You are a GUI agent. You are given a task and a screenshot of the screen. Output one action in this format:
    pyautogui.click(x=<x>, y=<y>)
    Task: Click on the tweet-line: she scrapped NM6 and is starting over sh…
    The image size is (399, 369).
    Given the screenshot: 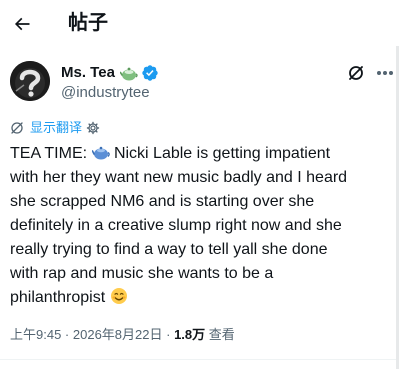 What is the action you would take?
    pyautogui.click(x=162, y=201)
    